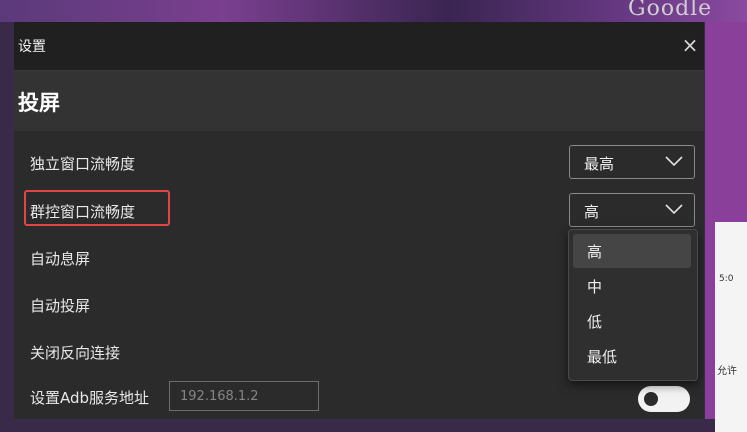 This screenshot has width=747, height=432. Describe the element at coordinates (632, 286) in the screenshot. I see `dropdown-option-medium: 中` at that location.